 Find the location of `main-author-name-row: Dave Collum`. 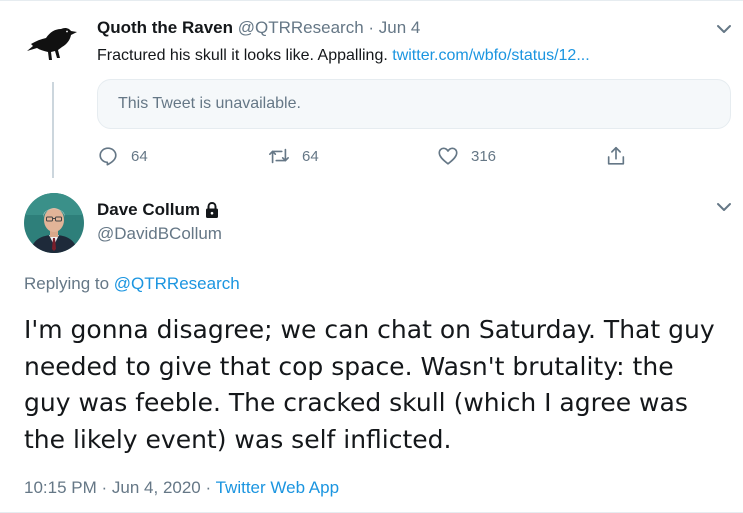

main-author-name-row: Dave Collum is located at coordinates (158, 210).